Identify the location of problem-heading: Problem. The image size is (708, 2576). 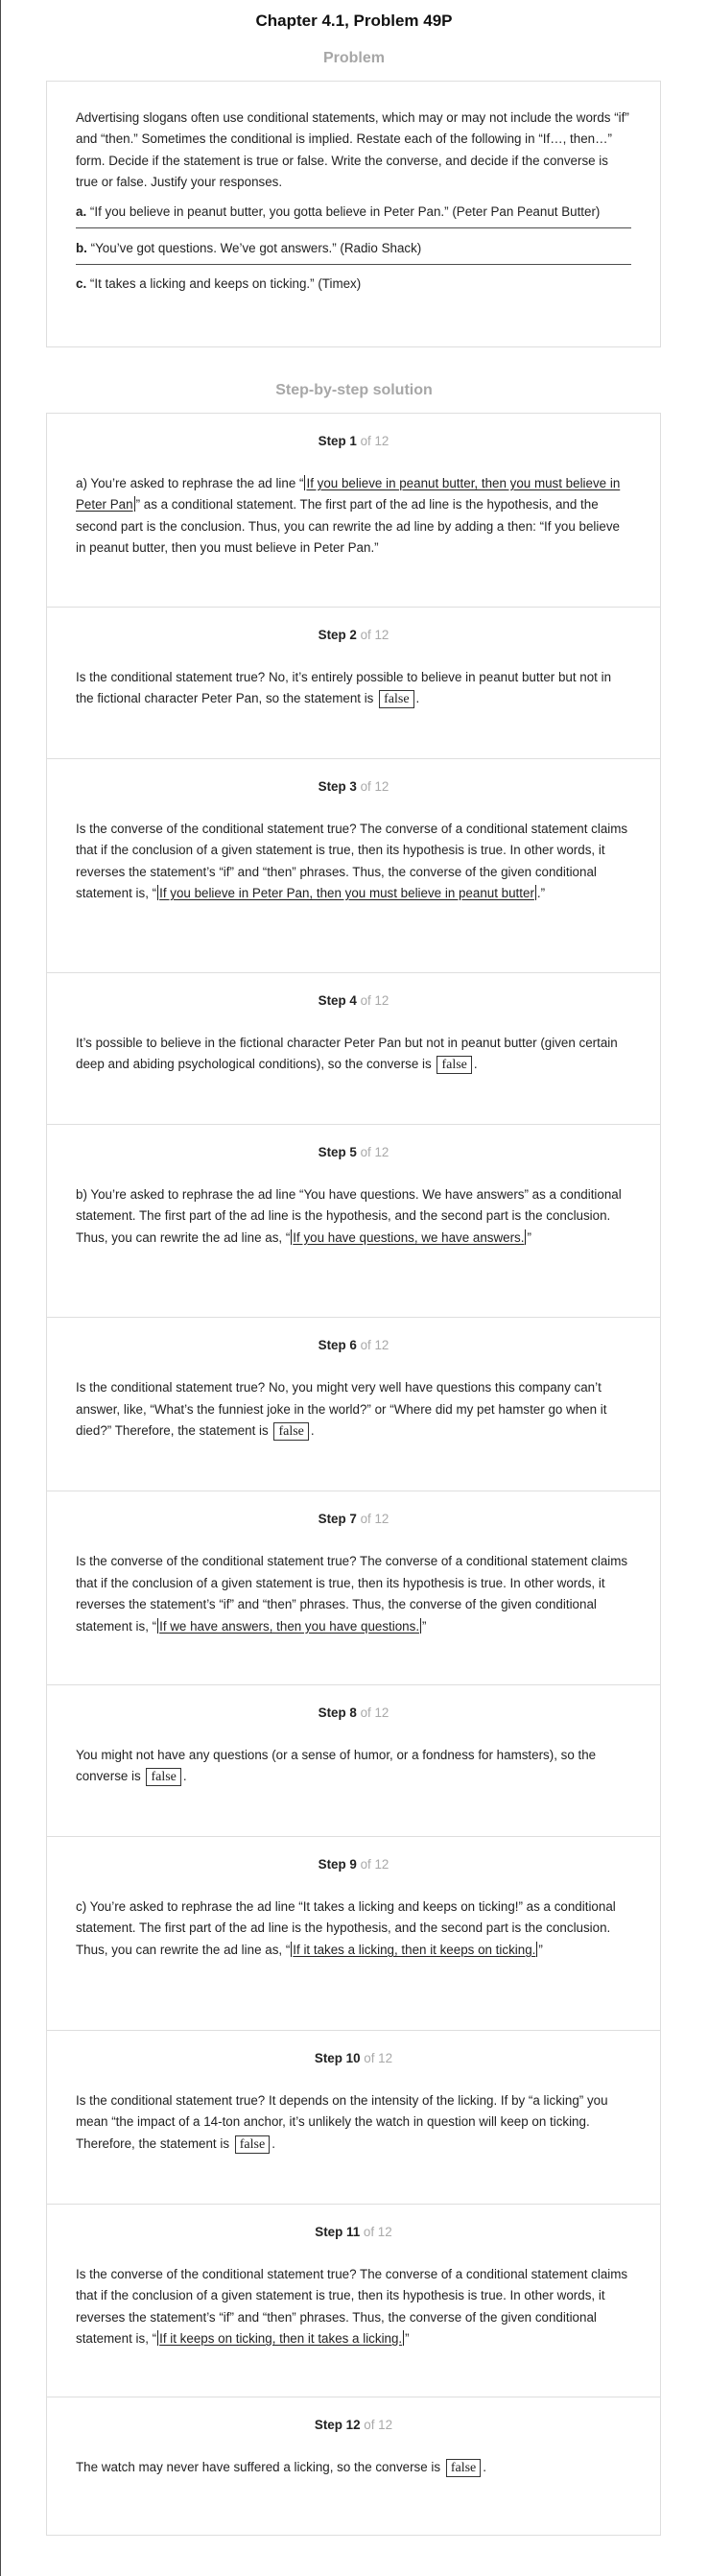
(354, 58).